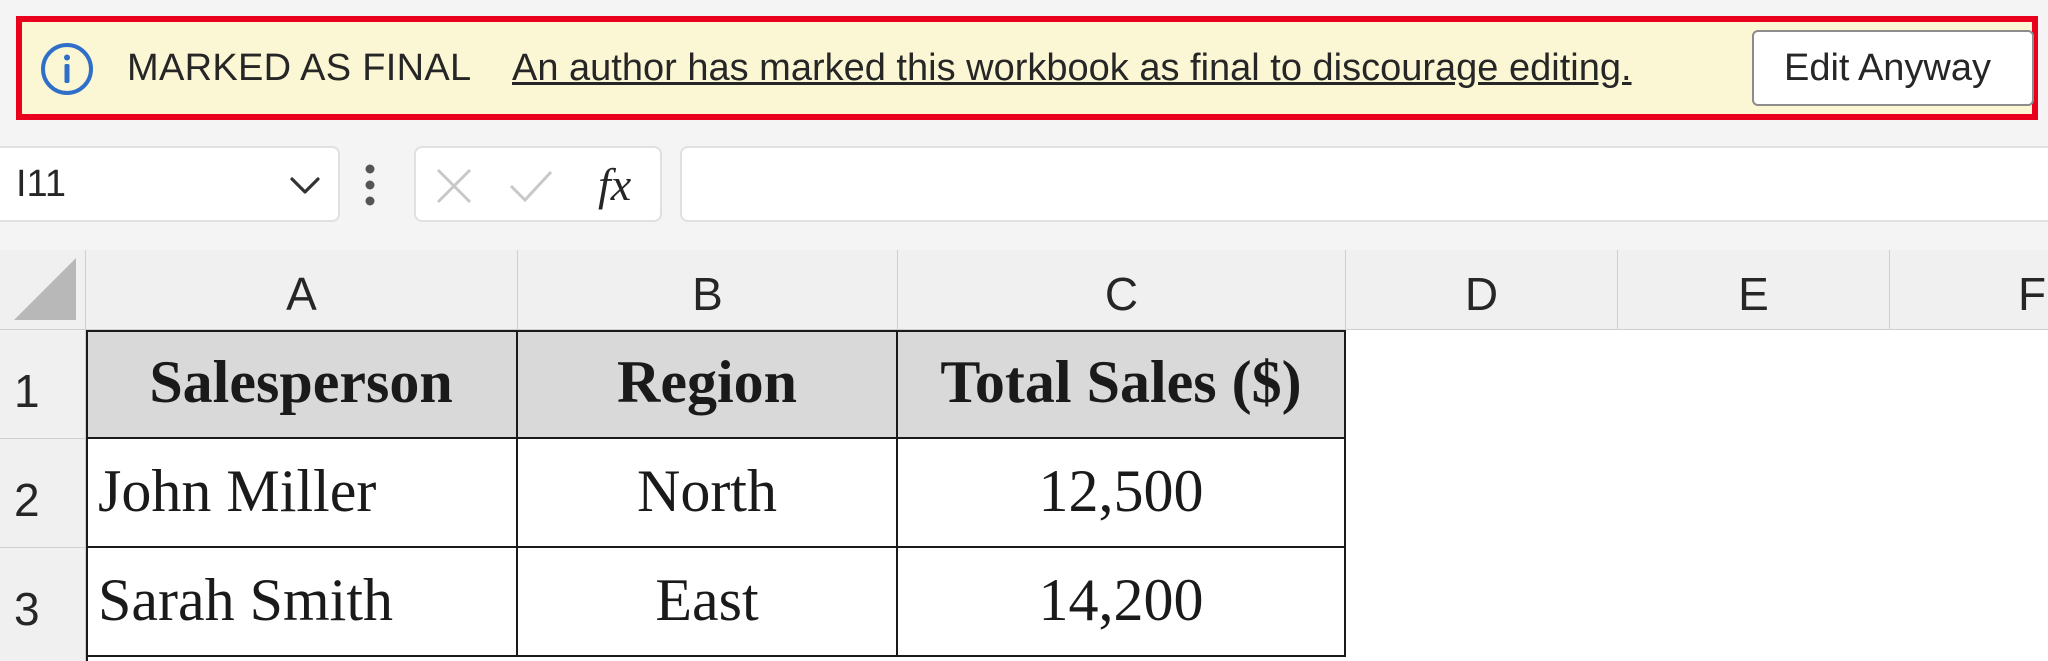 The height and width of the screenshot is (661, 2048). Describe the element at coordinates (708, 384) in the screenshot. I see `cell-b1: Region` at that location.